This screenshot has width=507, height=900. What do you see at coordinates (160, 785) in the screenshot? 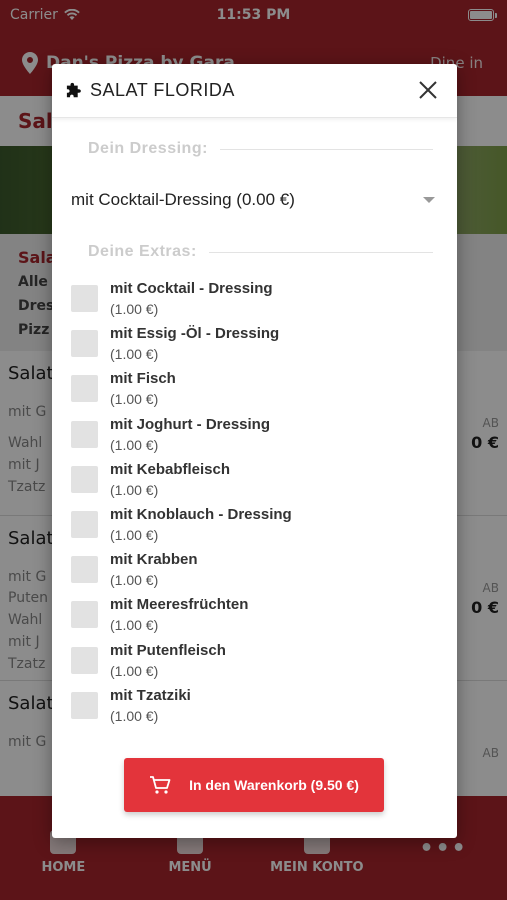
I see `cart-icon` at bounding box center [160, 785].